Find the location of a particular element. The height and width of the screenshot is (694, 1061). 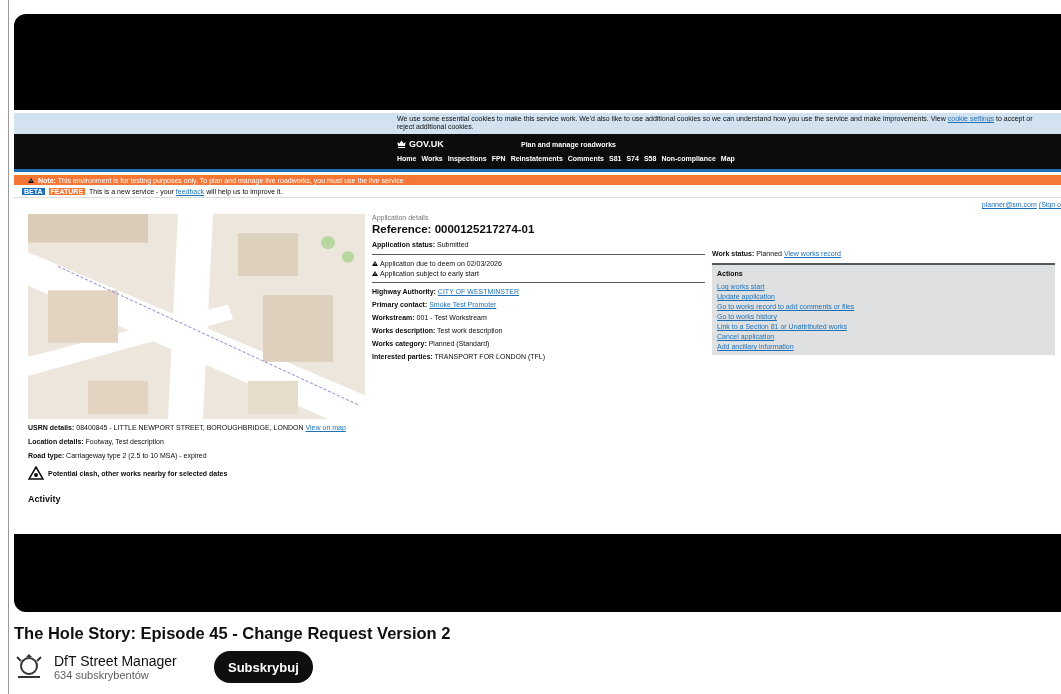

subscribe-button: Subskrybuj is located at coordinates (263, 667).